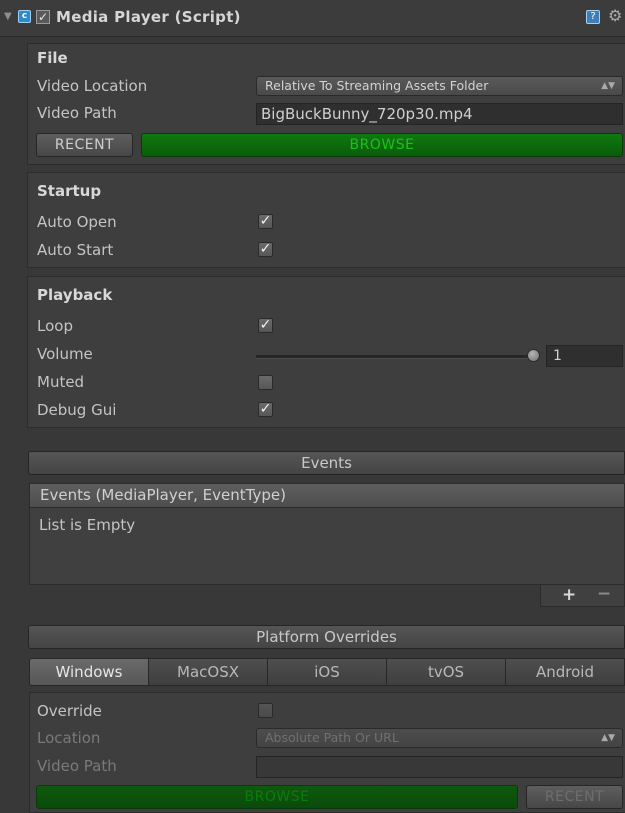  I want to click on video-location-dropdown: Relative To Streaming Assets Folder ▲▼, so click(439, 86).